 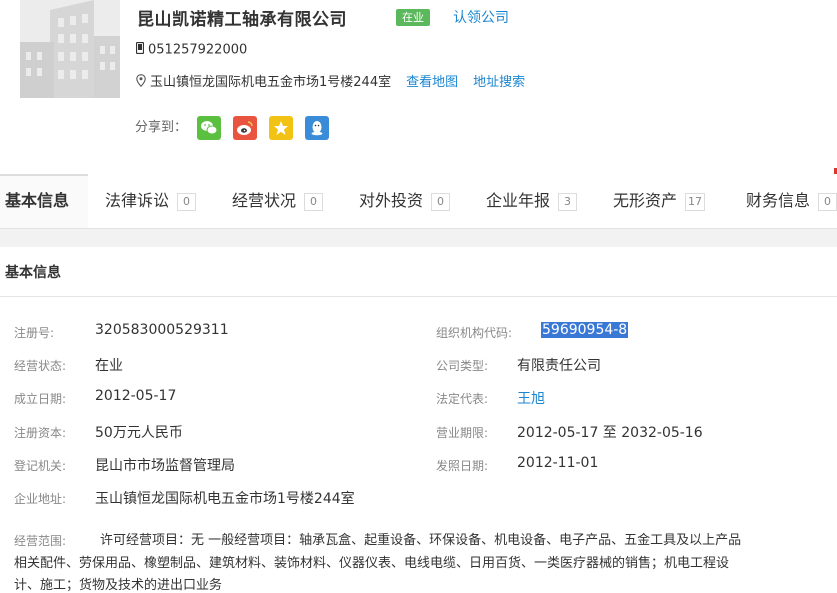 I want to click on phone-row: 051257922000, so click(x=191, y=49).